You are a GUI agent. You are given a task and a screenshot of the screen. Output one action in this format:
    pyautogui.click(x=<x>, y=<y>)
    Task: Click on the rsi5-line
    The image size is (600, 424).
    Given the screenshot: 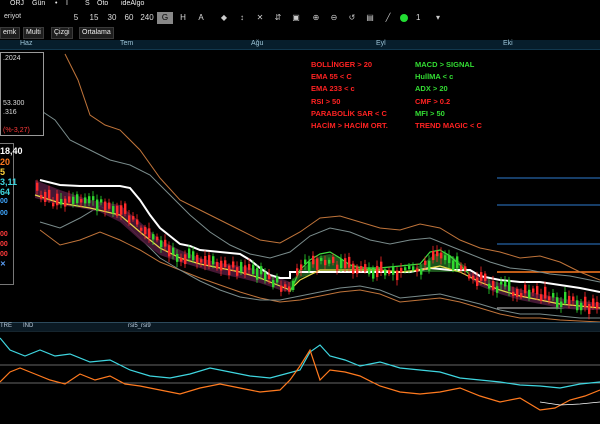 What is the action you would take?
    pyautogui.click(x=300, y=363)
    